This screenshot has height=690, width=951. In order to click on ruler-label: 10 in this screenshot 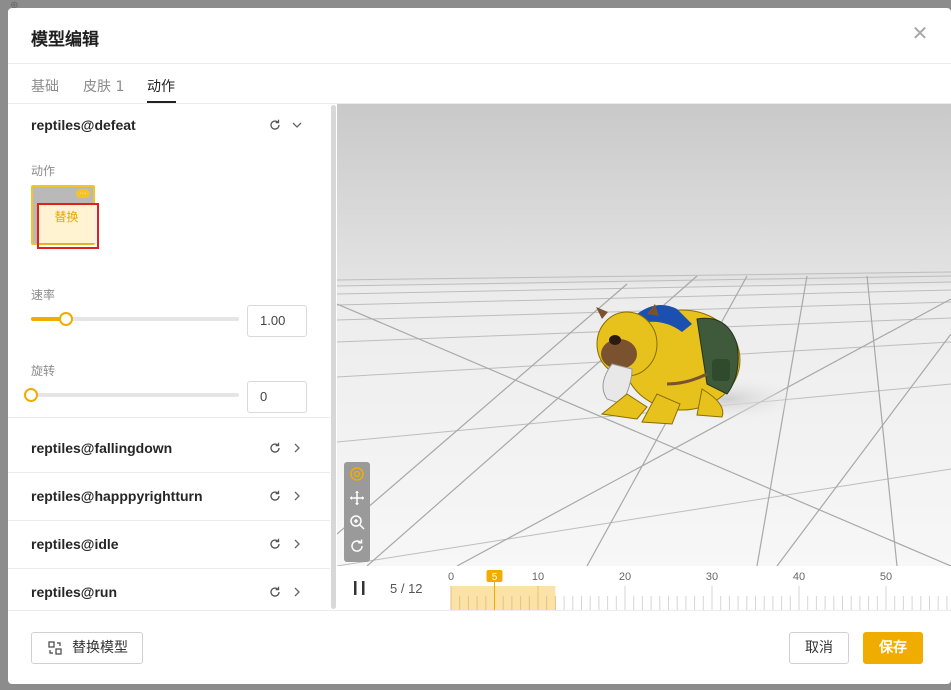, I will do `click(538, 577)`.